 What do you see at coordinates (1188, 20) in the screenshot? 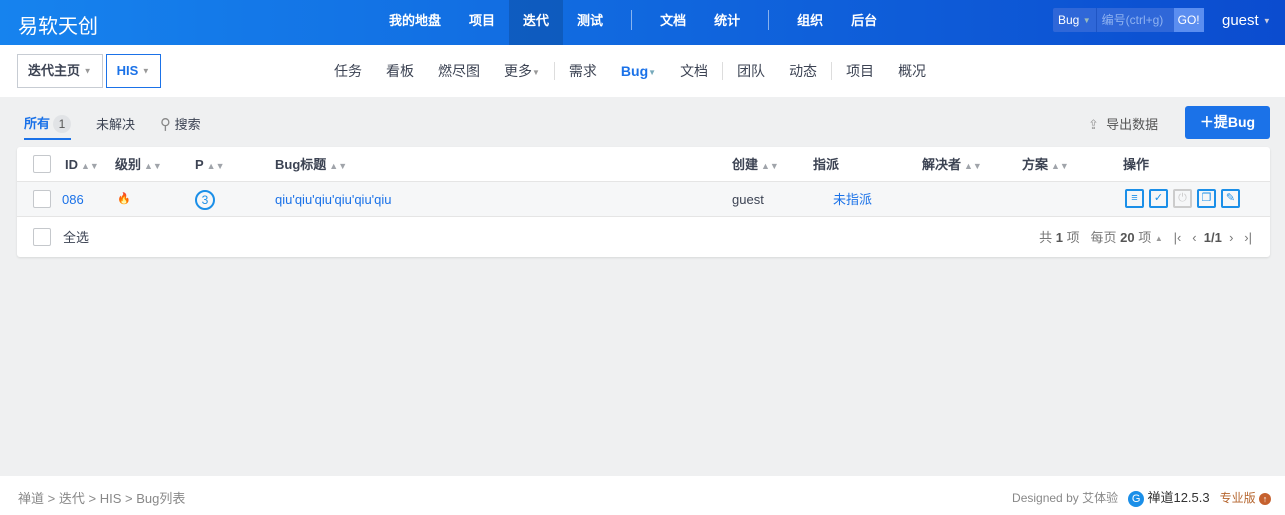
I see `go-button: GO!` at bounding box center [1188, 20].